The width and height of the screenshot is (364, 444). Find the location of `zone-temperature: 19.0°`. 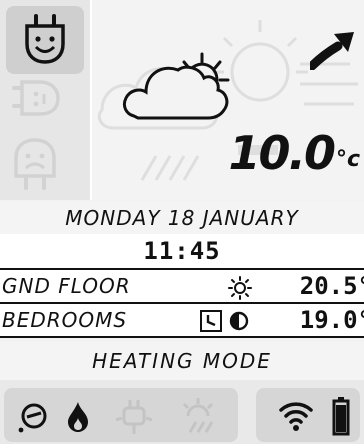

zone-temperature: 19.0° is located at coordinates (331, 320).